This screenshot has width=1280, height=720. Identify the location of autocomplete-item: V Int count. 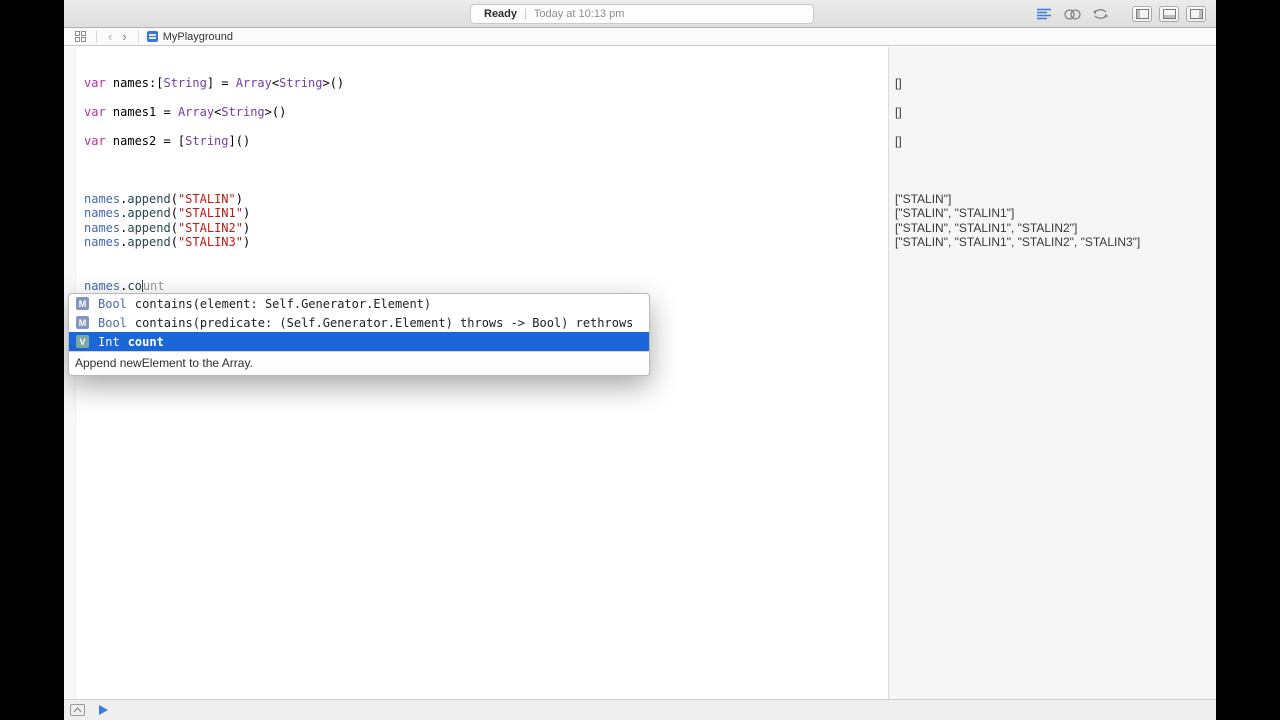
(359, 341).